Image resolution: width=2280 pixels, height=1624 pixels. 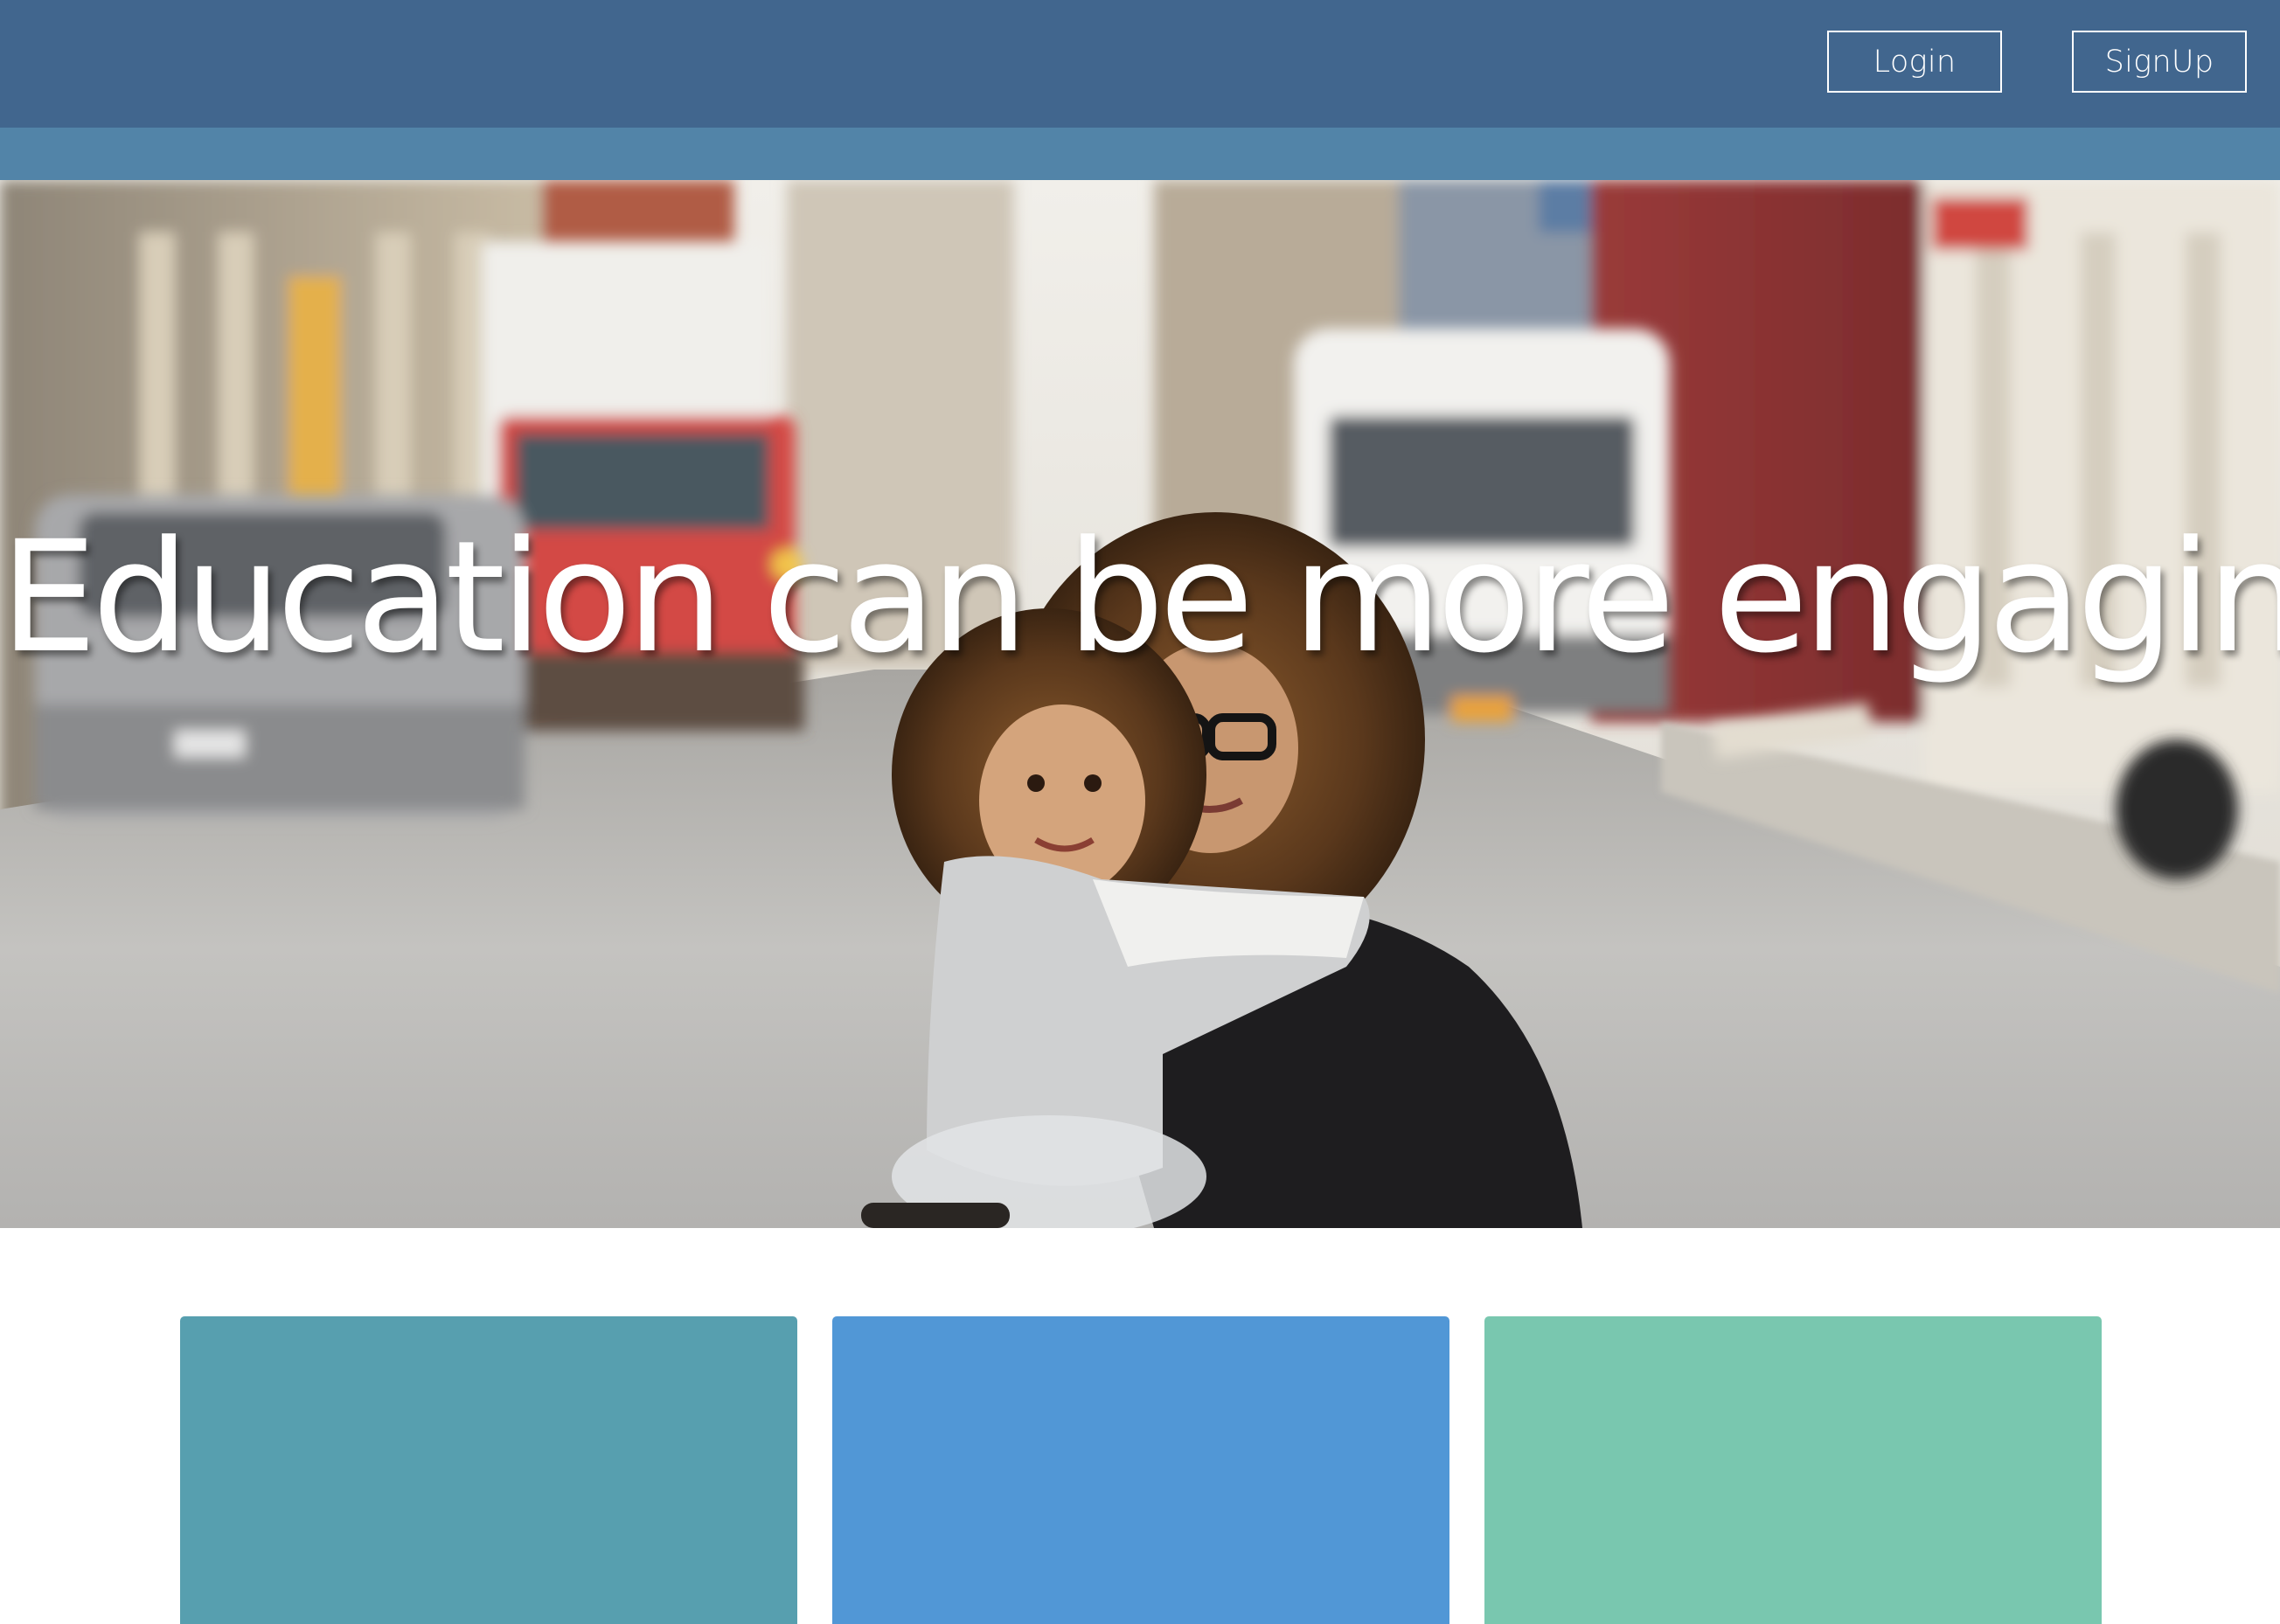 I want to click on sub-navbar-strip, so click(x=1140, y=154).